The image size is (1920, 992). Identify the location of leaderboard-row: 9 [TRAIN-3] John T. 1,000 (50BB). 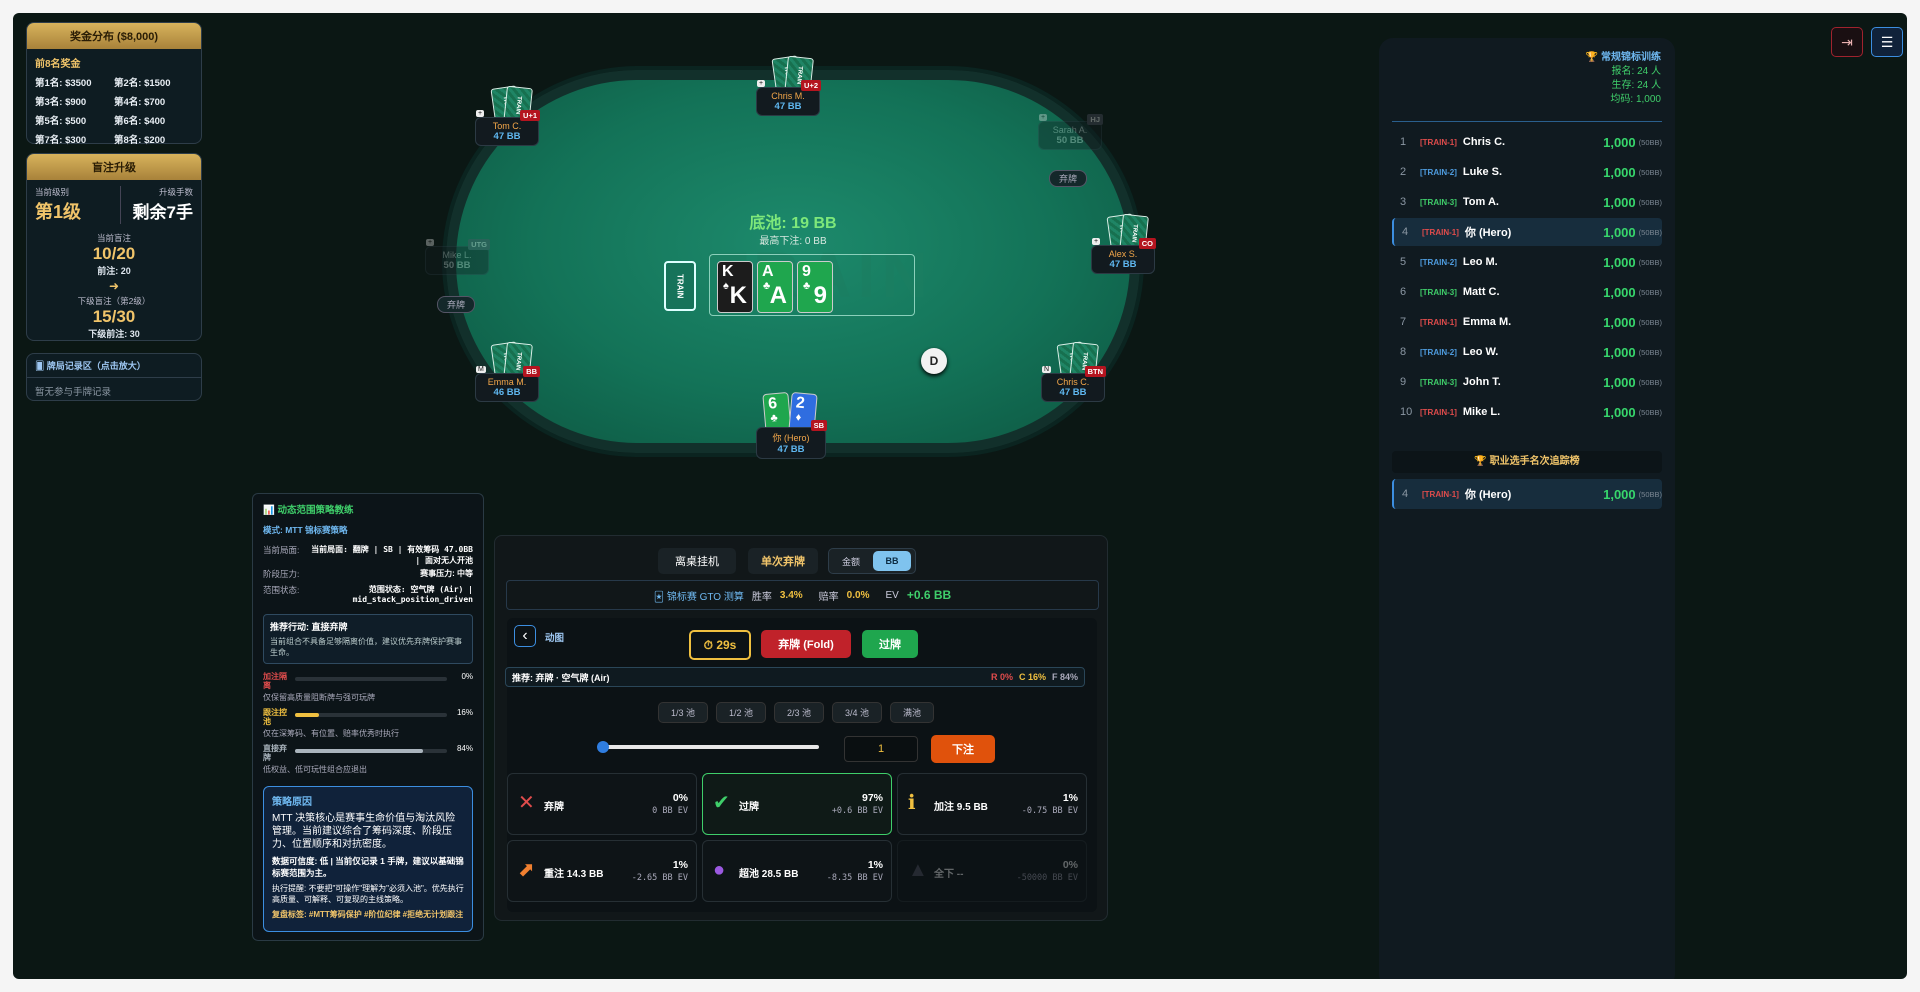
(1527, 382).